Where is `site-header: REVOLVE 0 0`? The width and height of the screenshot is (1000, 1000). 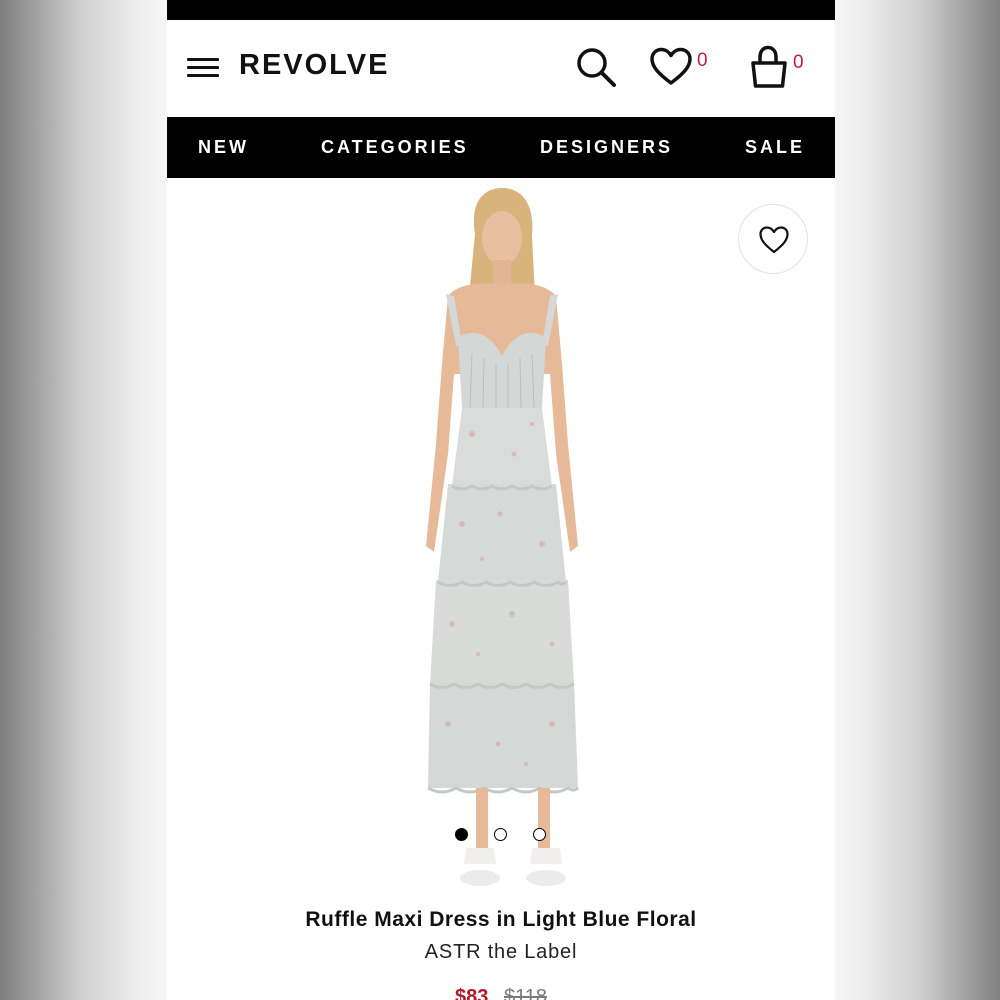
site-header: REVOLVE 0 0 is located at coordinates (501, 68).